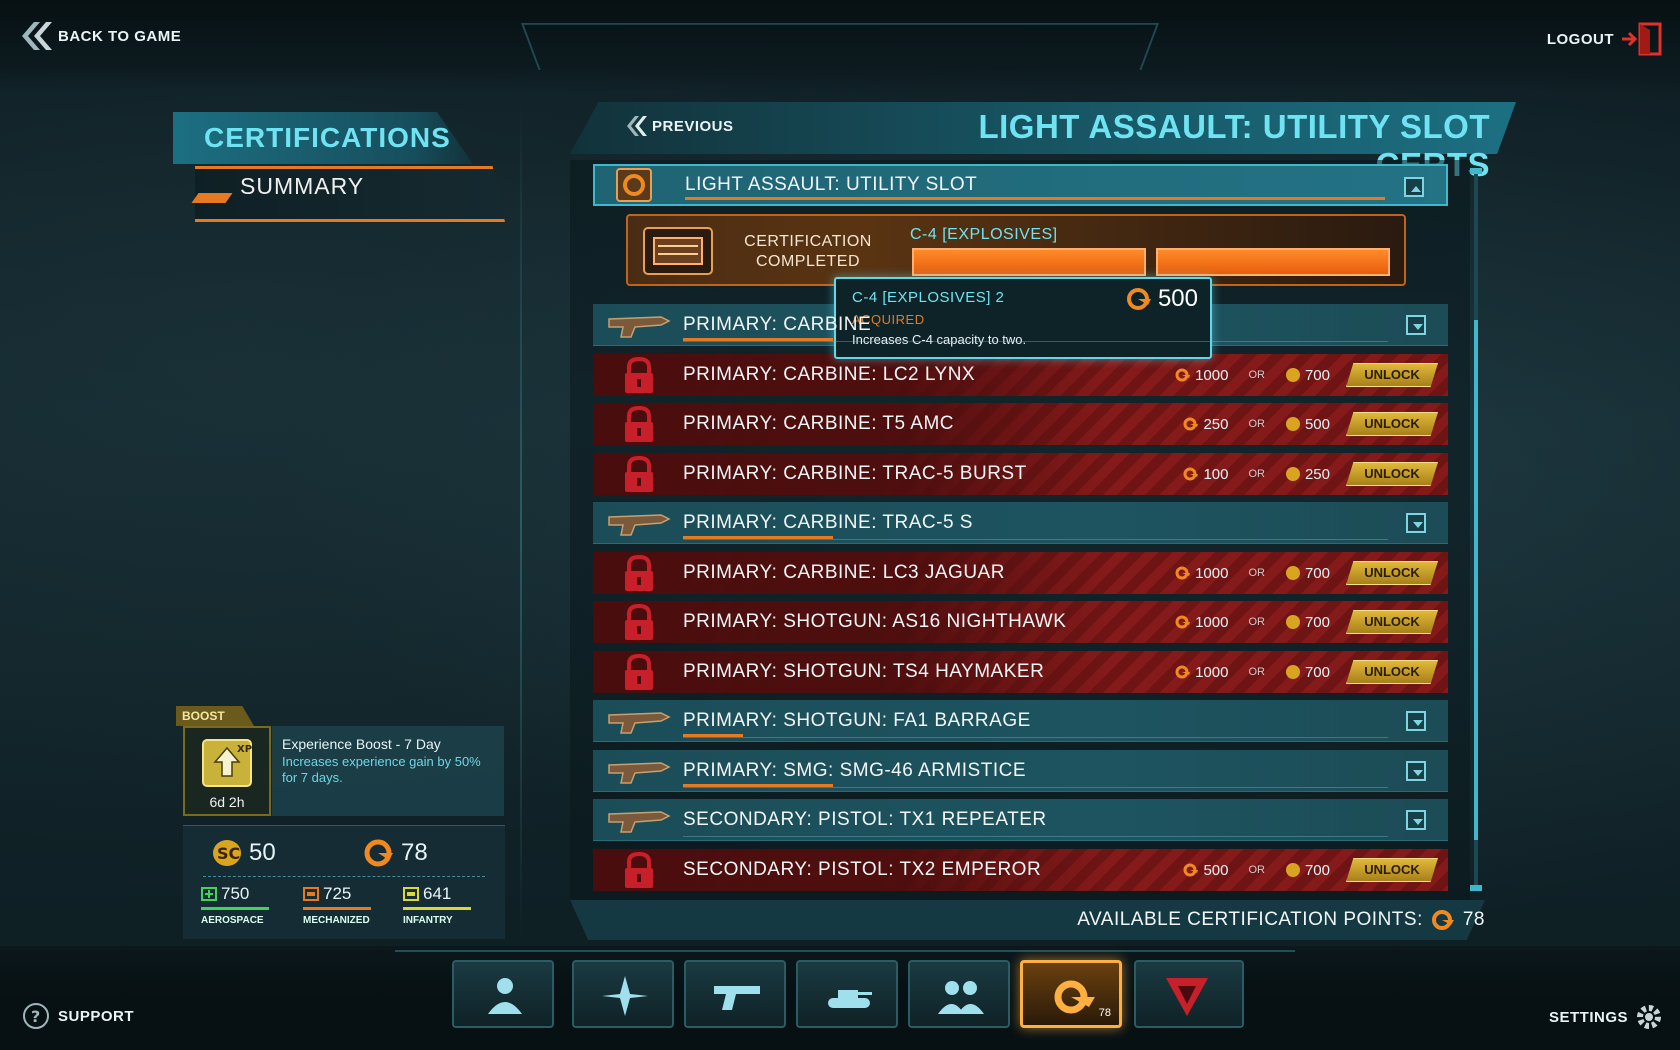  I want to click on list-item: PRIMARY: SMG: SMG-46 ARMISTICE, so click(1020, 771).